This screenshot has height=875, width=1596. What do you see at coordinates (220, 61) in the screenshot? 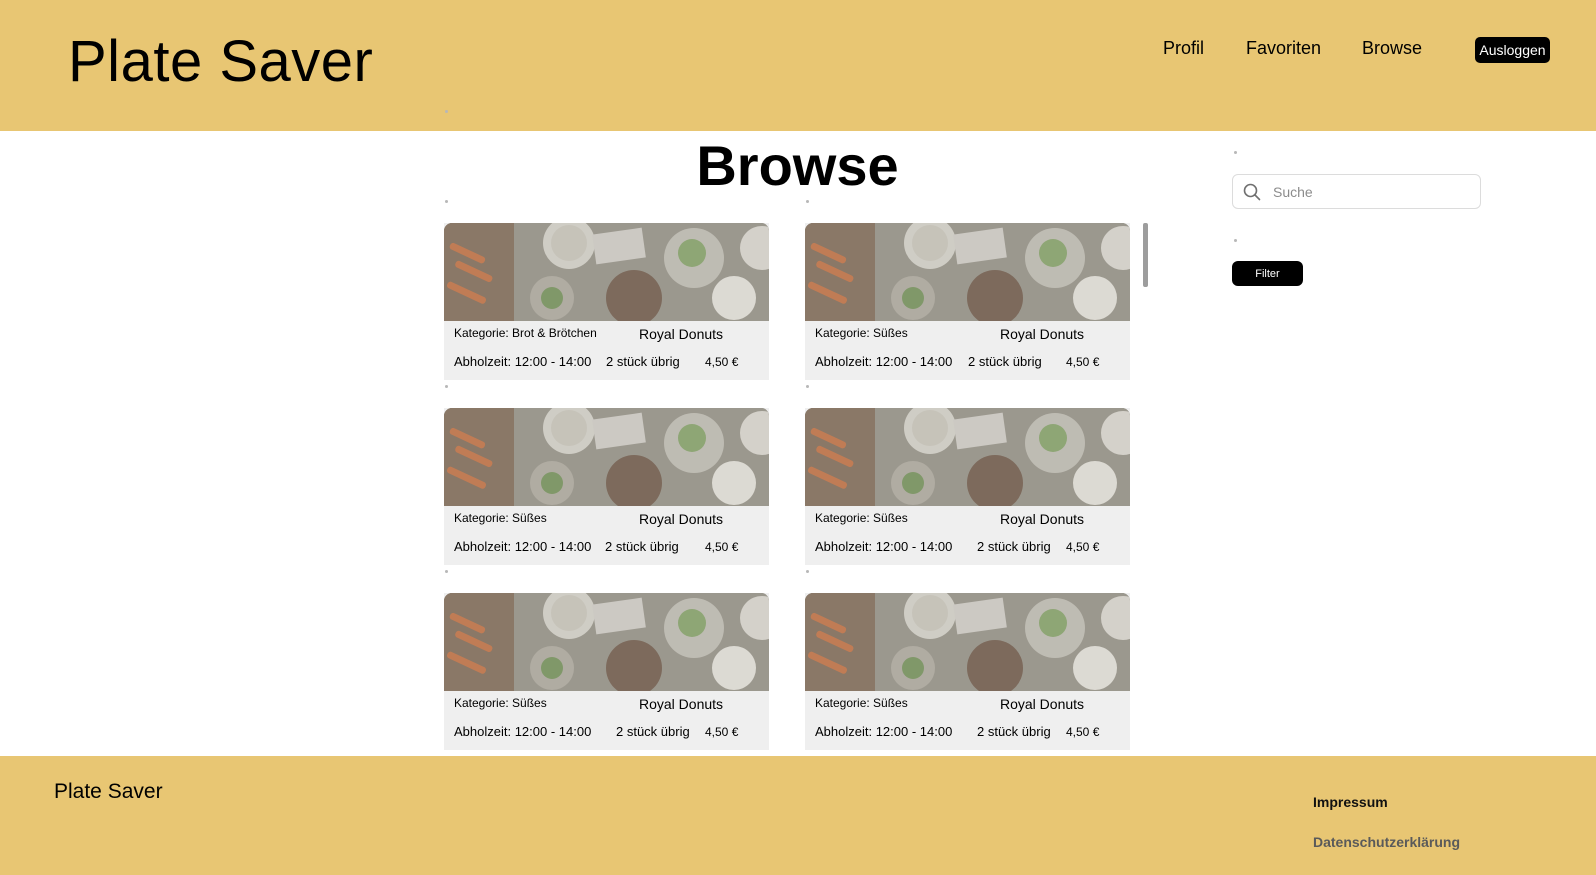
I see `brand-logo: Plate Saver` at bounding box center [220, 61].